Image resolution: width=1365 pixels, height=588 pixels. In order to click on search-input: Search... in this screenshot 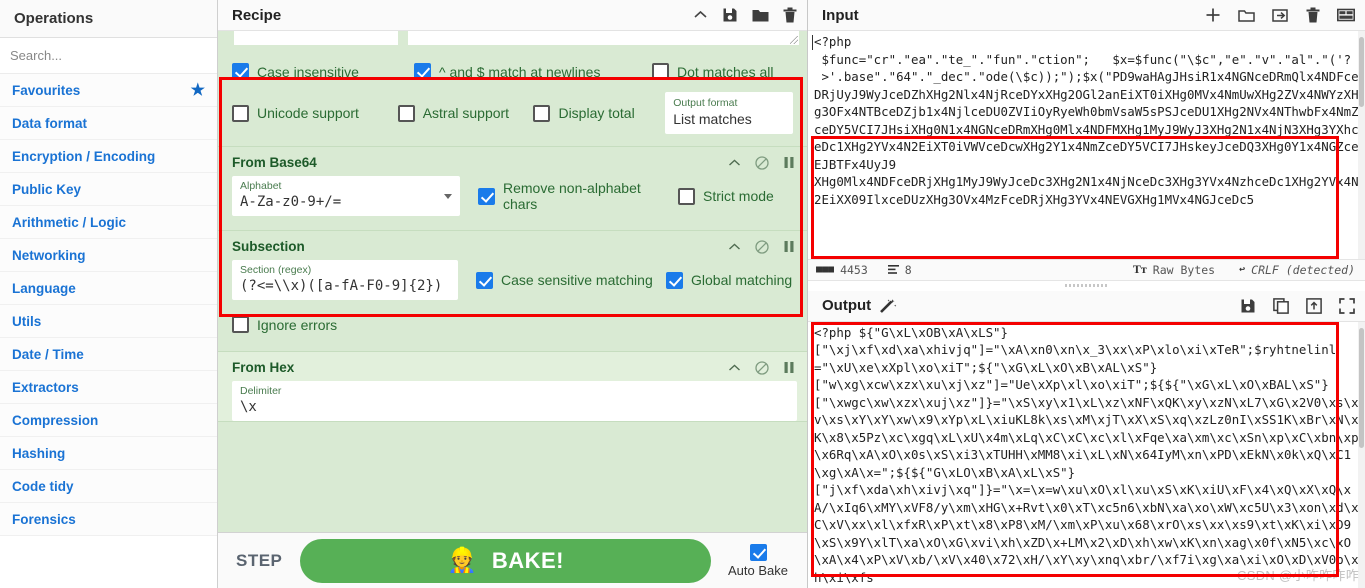, I will do `click(108, 56)`.